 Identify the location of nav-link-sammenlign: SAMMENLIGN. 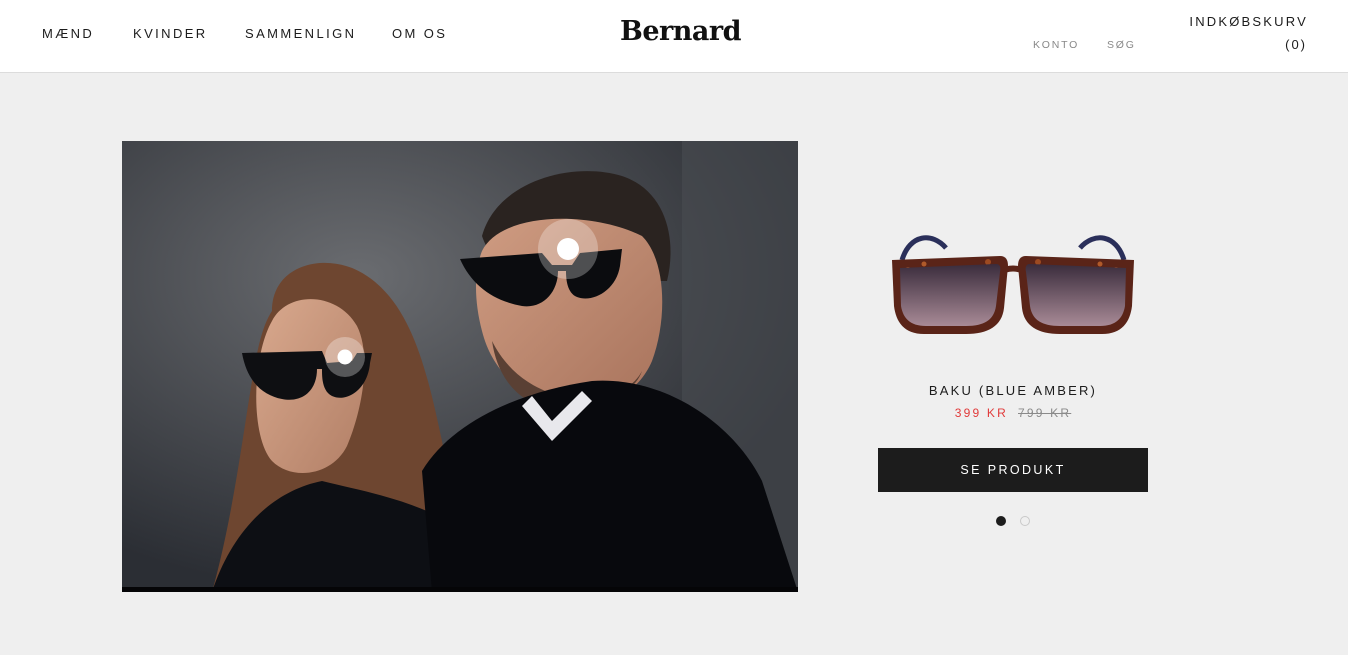
(300, 33).